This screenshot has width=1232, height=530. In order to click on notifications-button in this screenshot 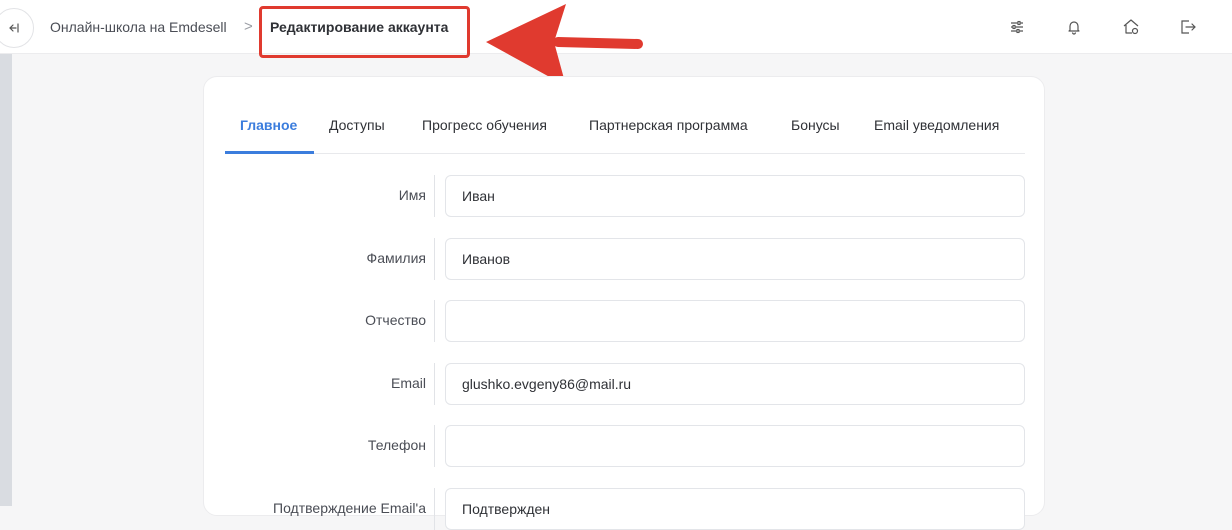, I will do `click(1074, 27)`.